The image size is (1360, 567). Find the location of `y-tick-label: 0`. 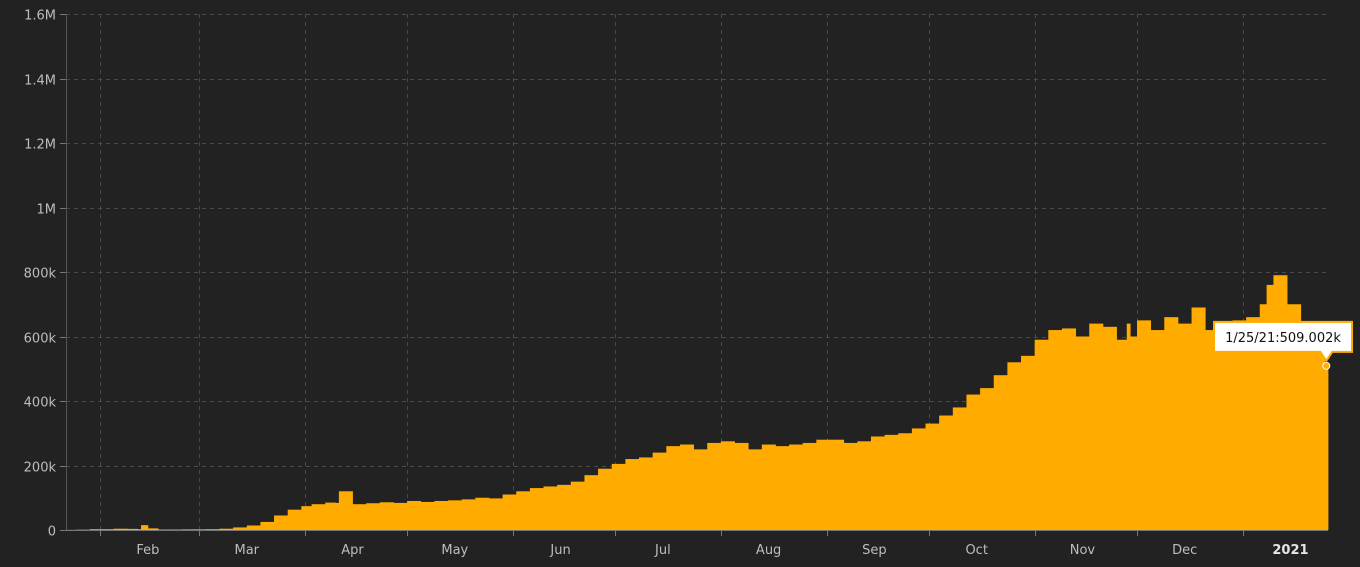

y-tick-label: 0 is located at coordinates (52, 532).